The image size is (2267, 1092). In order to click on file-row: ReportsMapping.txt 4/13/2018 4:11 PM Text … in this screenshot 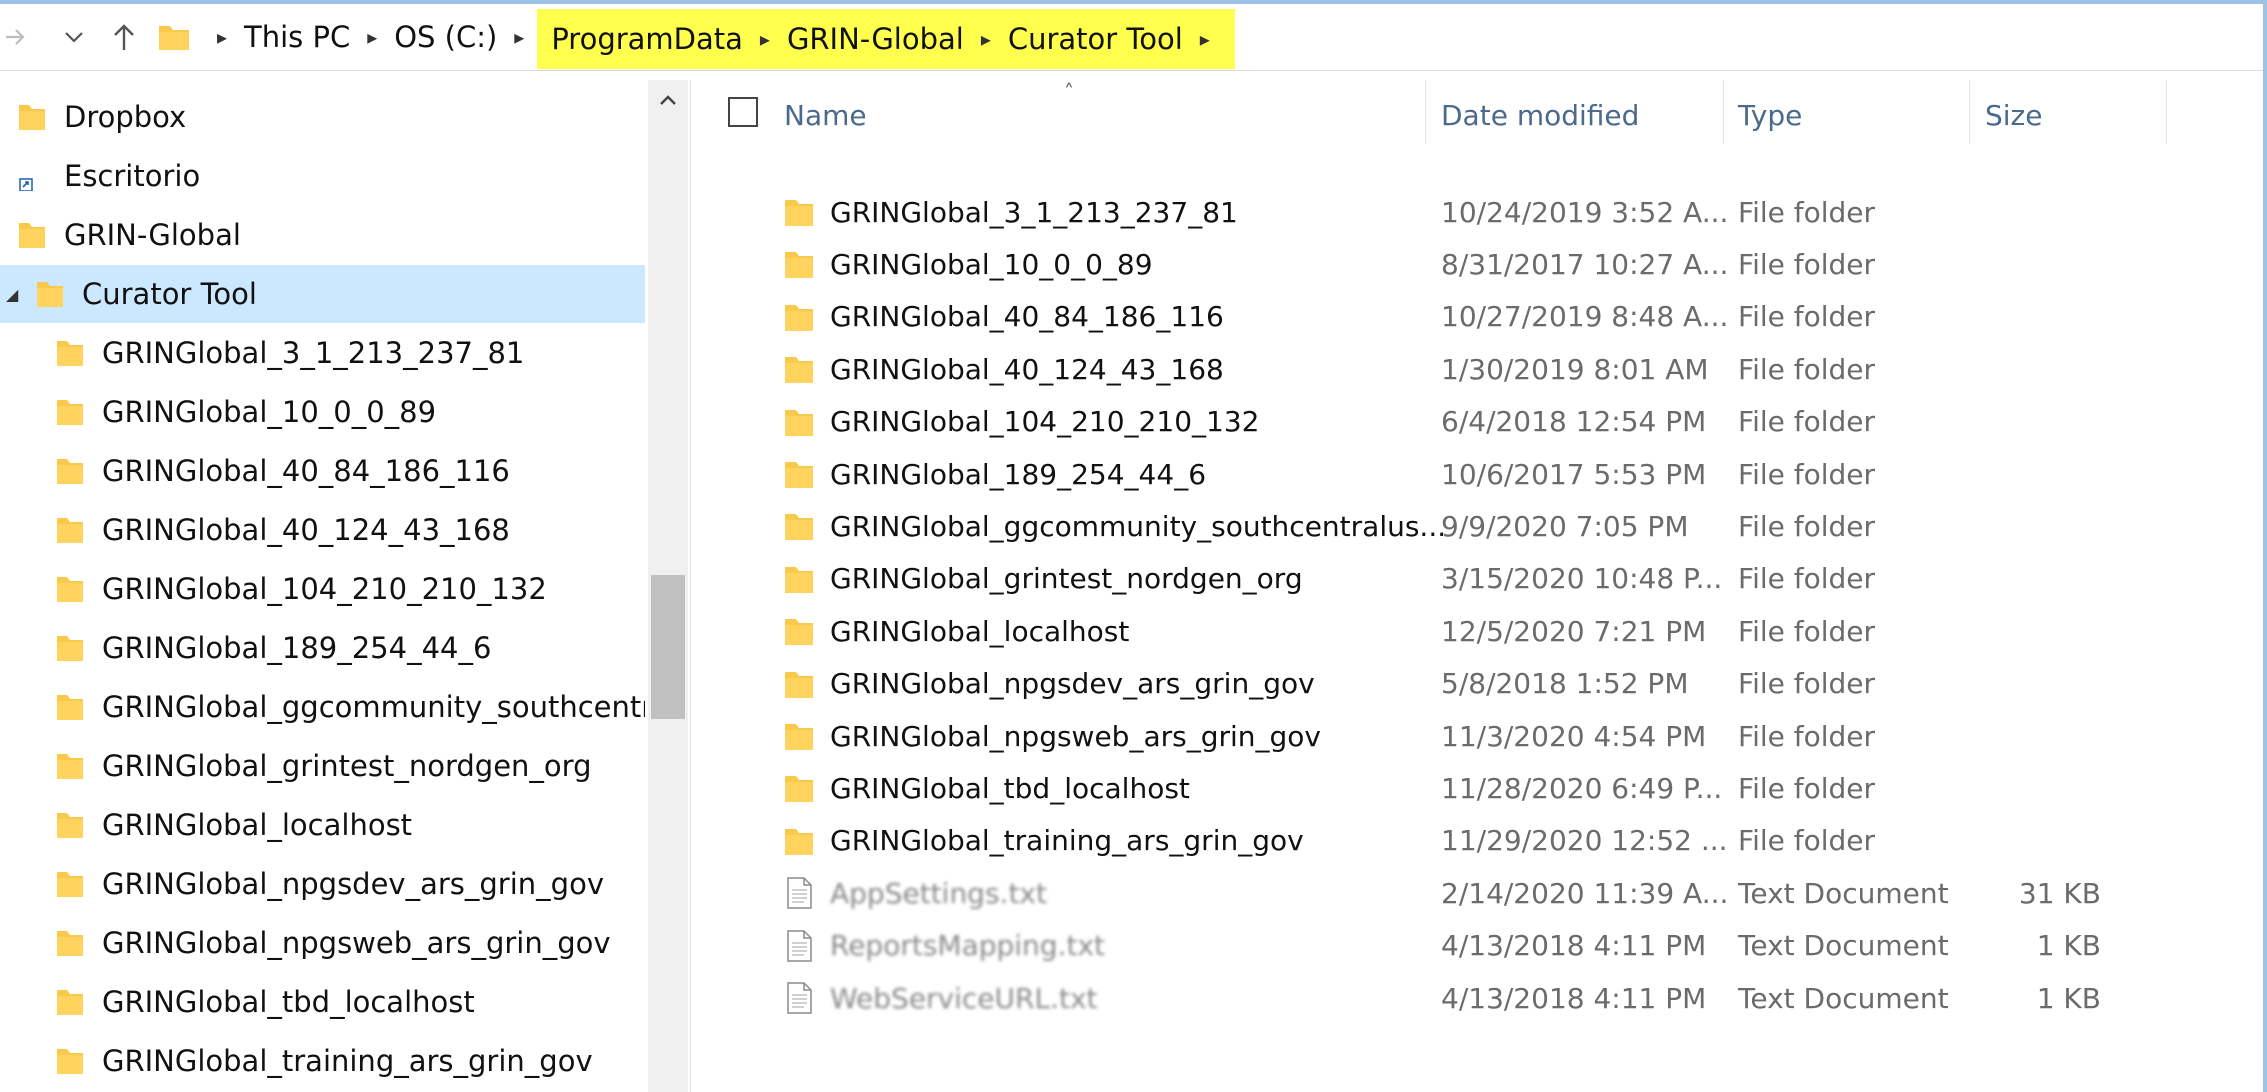, I will do `click(1477, 946)`.